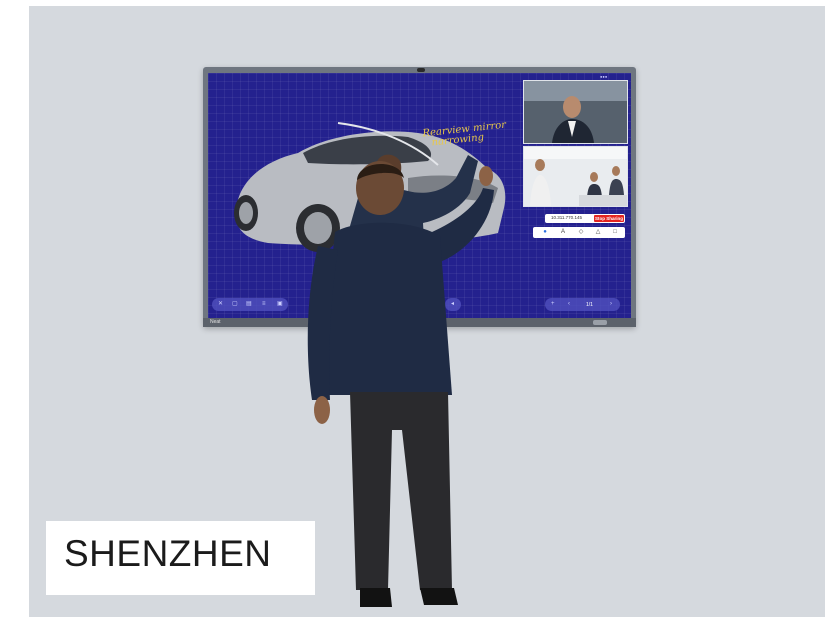 This screenshot has height=617, width=838. I want to click on next-page-icon: ›, so click(611, 304).